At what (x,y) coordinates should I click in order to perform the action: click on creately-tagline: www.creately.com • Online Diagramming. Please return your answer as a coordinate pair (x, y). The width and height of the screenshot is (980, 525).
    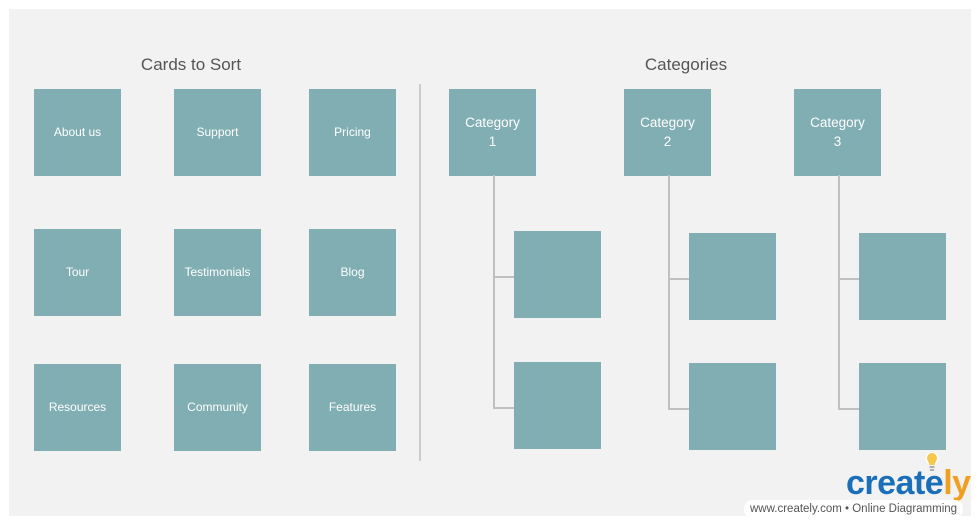
    Looking at the image, I should click on (854, 509).